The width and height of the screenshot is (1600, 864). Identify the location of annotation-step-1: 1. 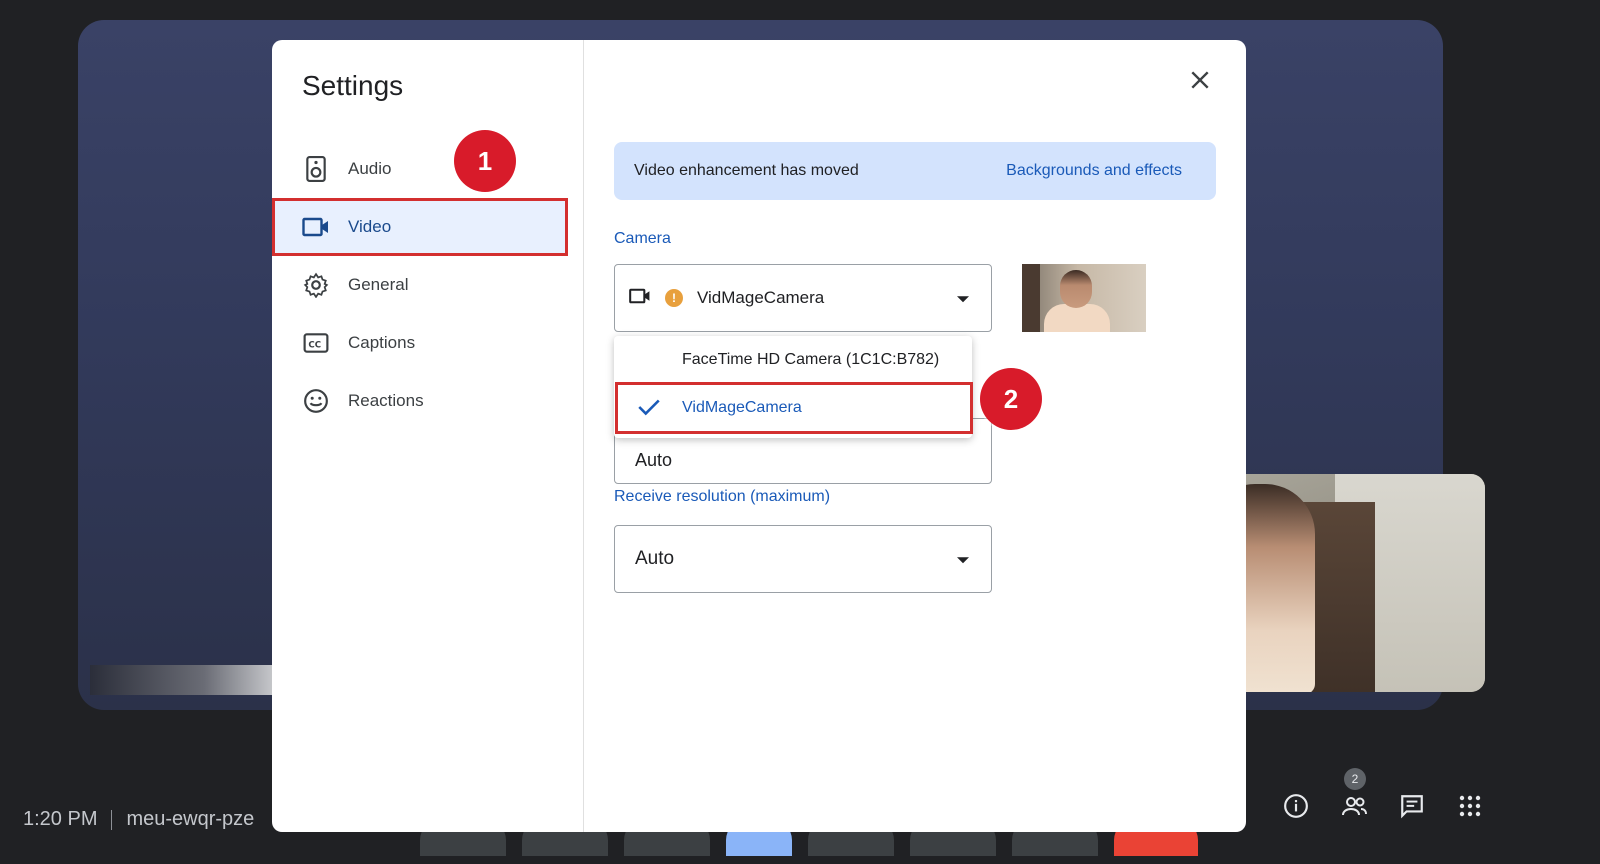
(485, 161).